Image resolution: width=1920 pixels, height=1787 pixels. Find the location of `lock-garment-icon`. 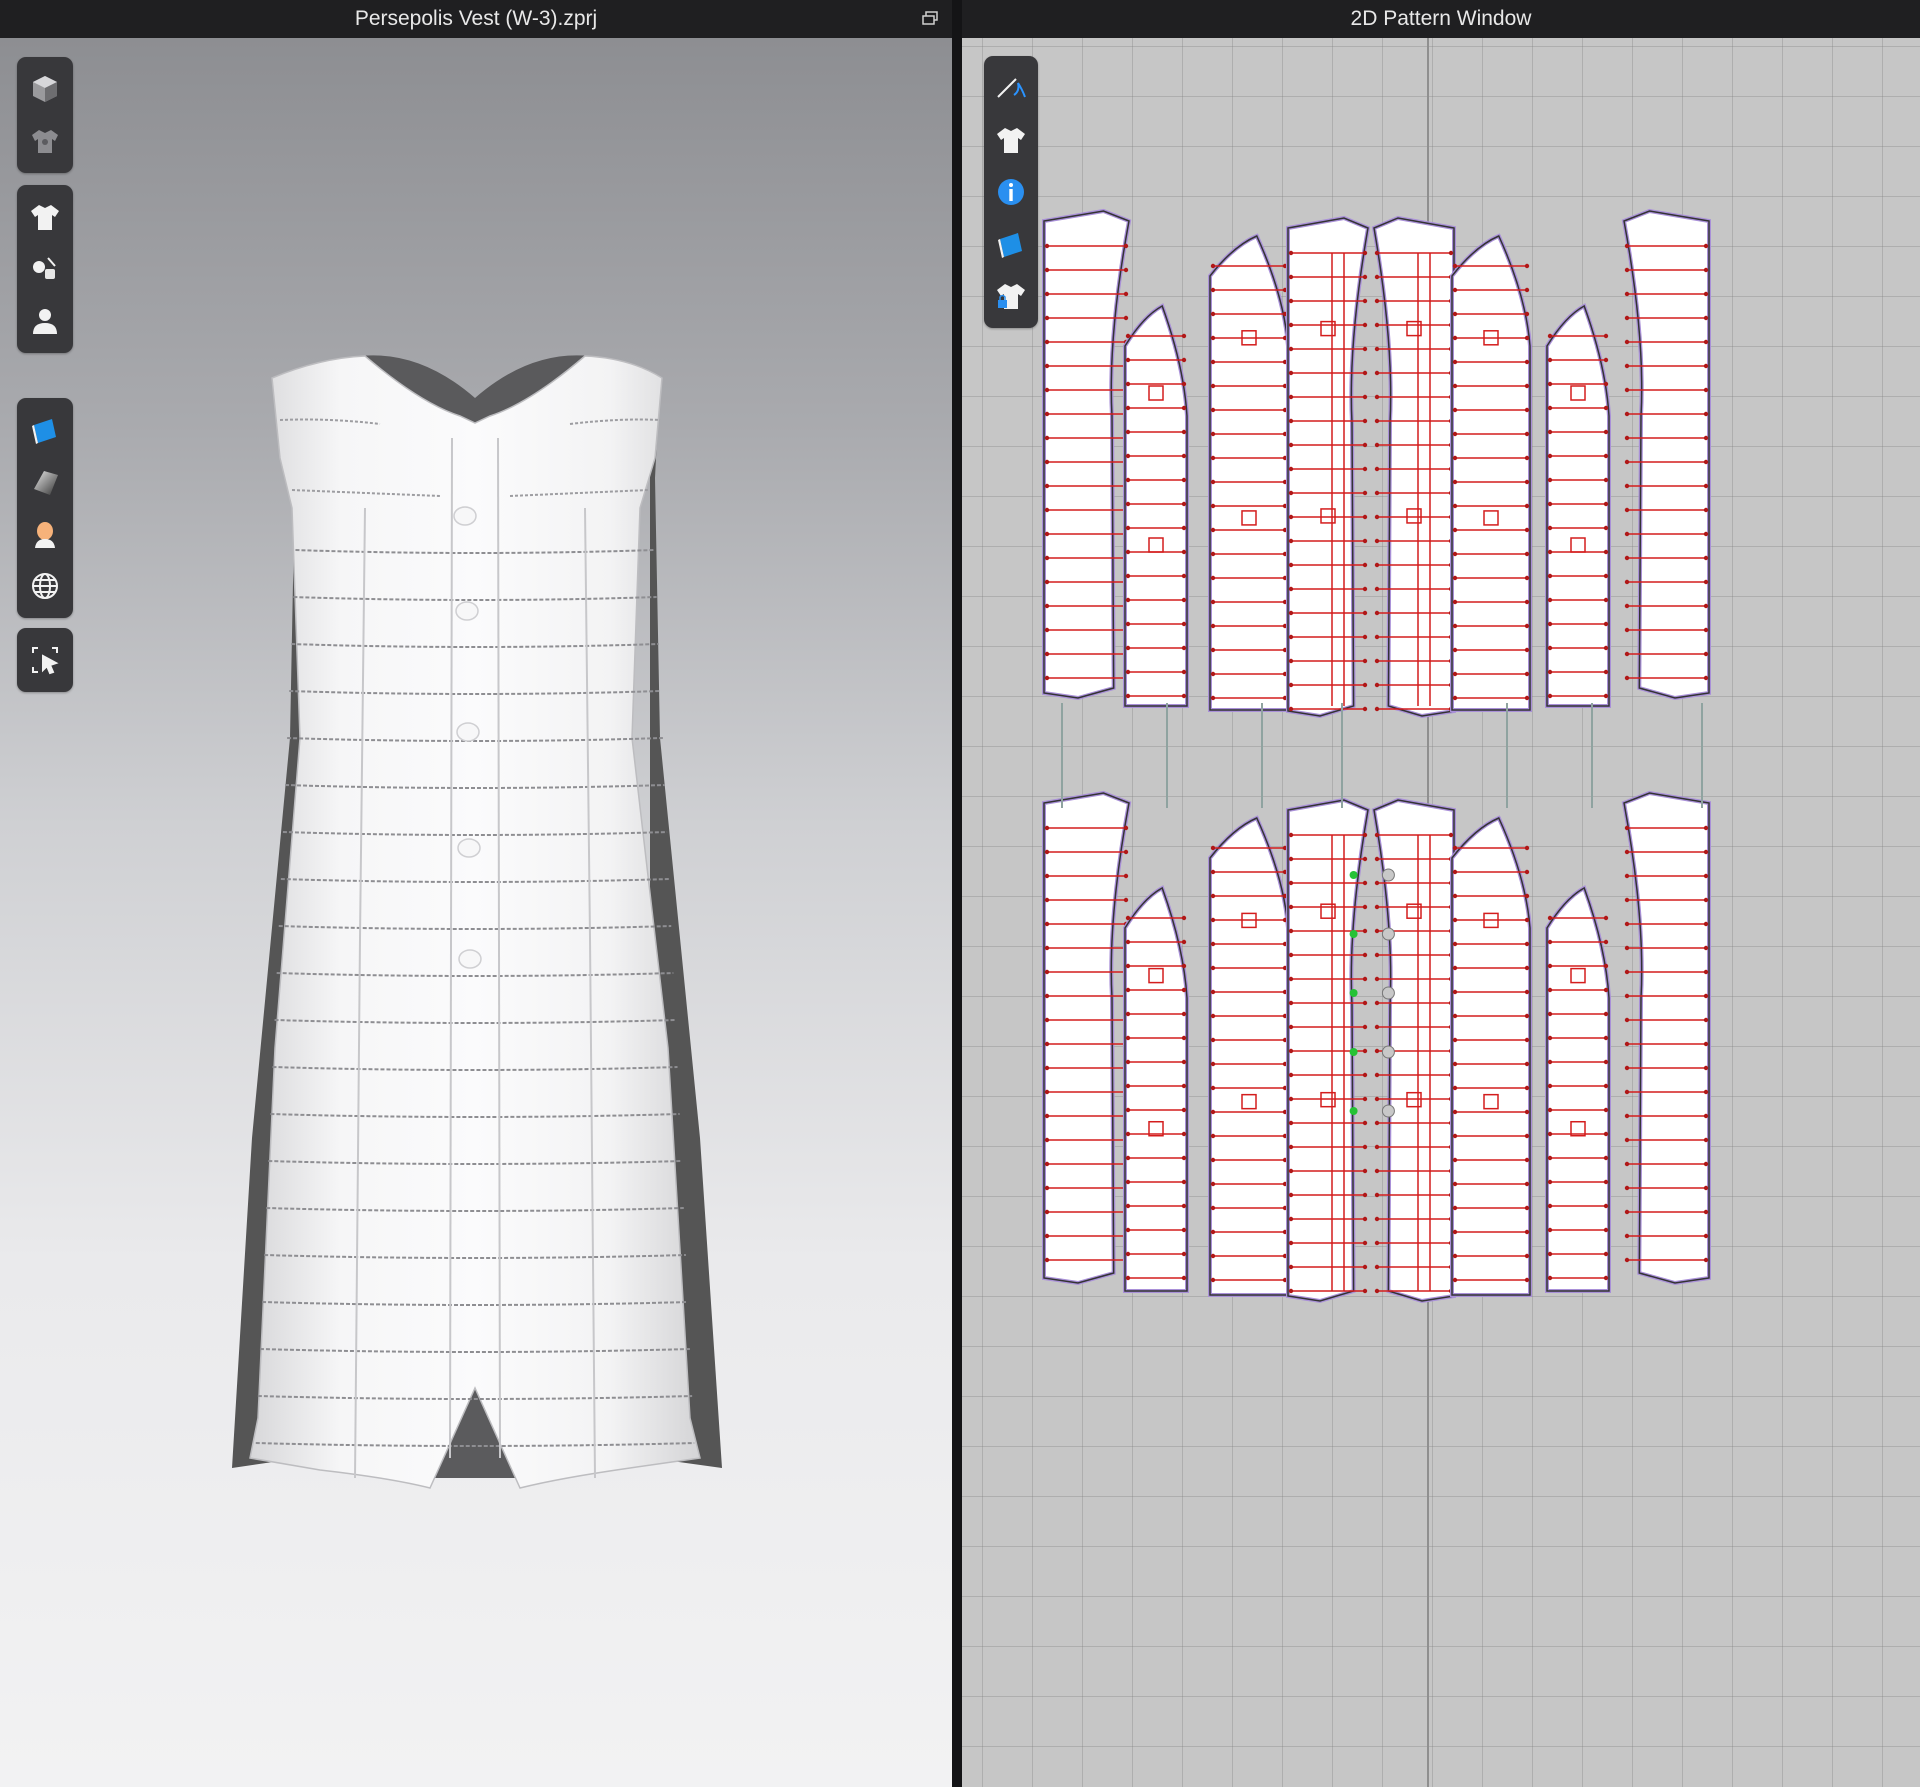

lock-garment-icon is located at coordinates (1011, 296).